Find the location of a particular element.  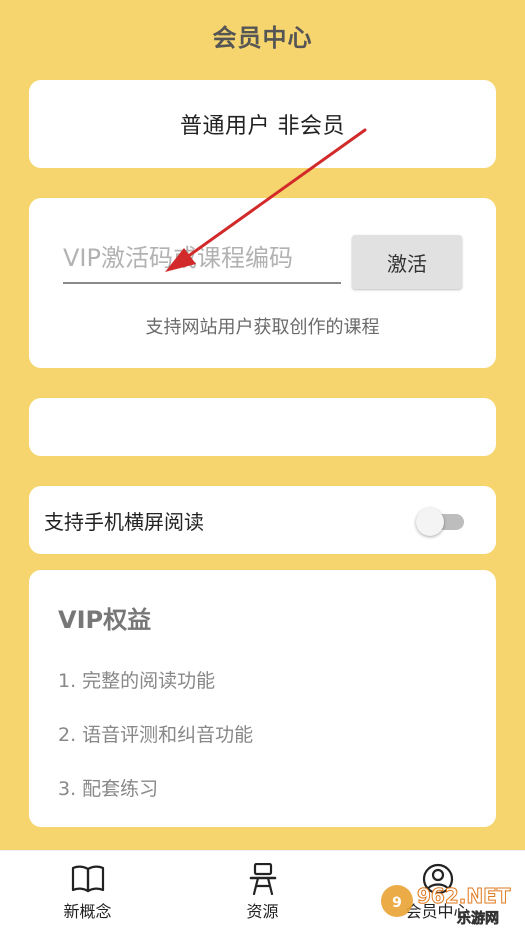

activation-input-wrapper is located at coordinates (202, 260).